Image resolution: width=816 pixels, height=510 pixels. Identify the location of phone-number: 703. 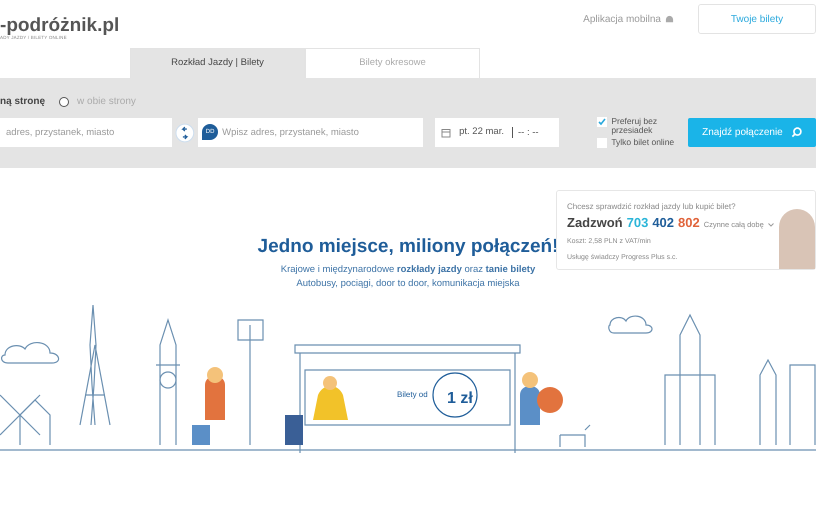
(637, 223).